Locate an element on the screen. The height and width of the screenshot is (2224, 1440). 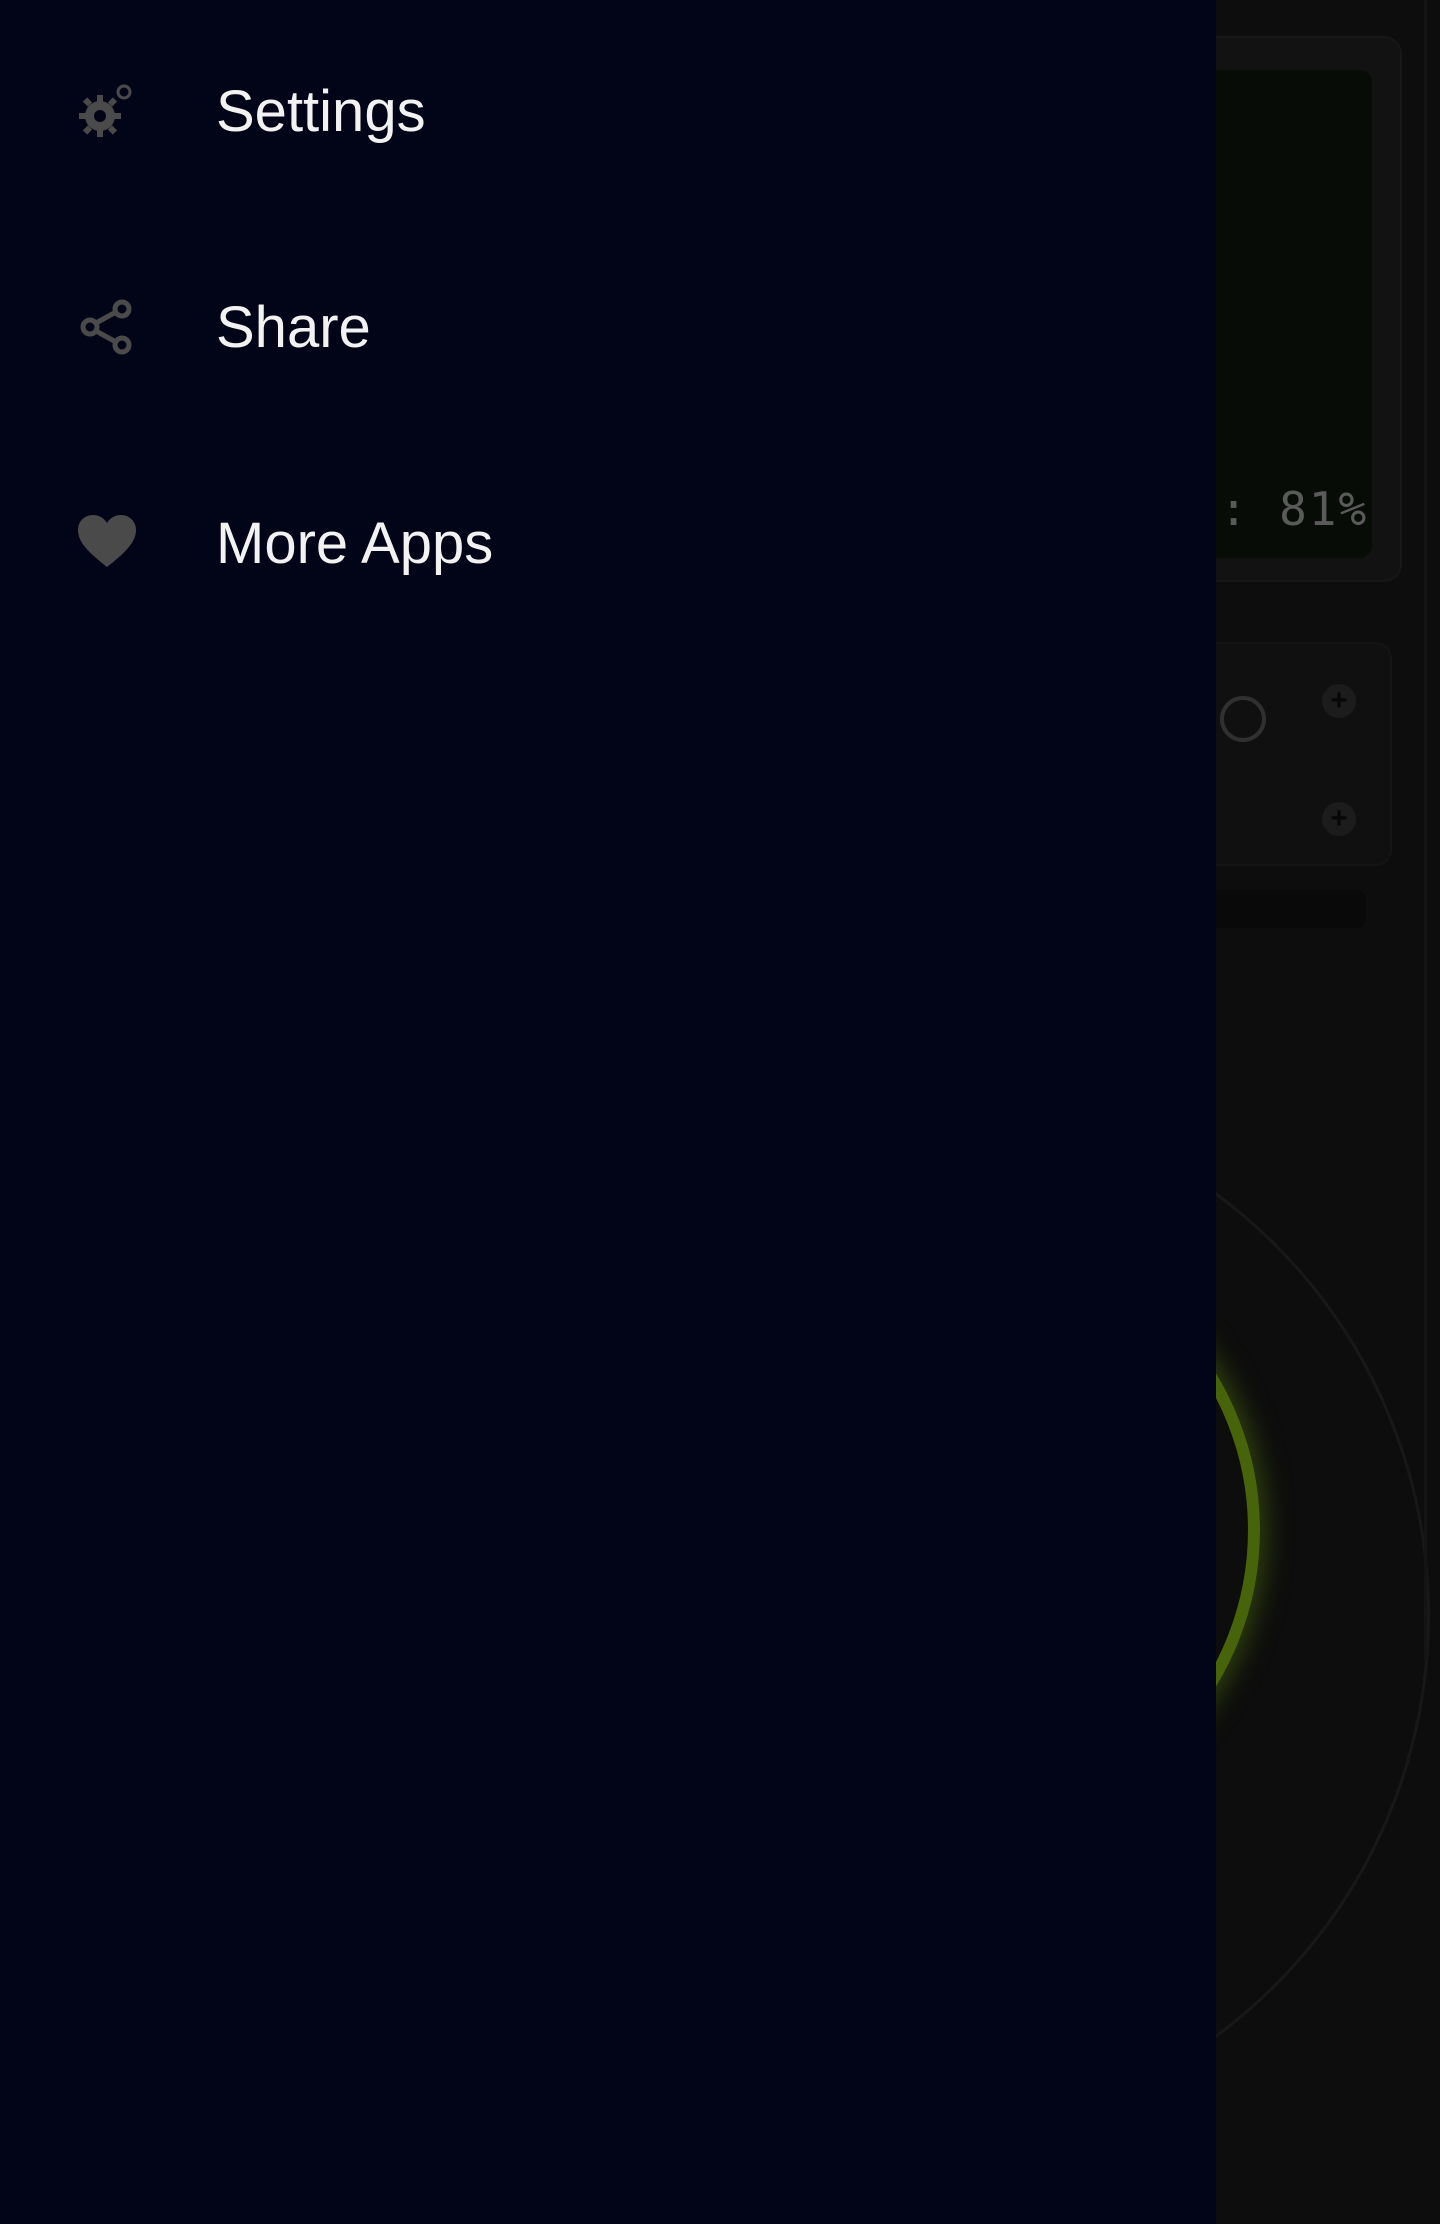
menu-item-share: Share is located at coordinates (608, 327).